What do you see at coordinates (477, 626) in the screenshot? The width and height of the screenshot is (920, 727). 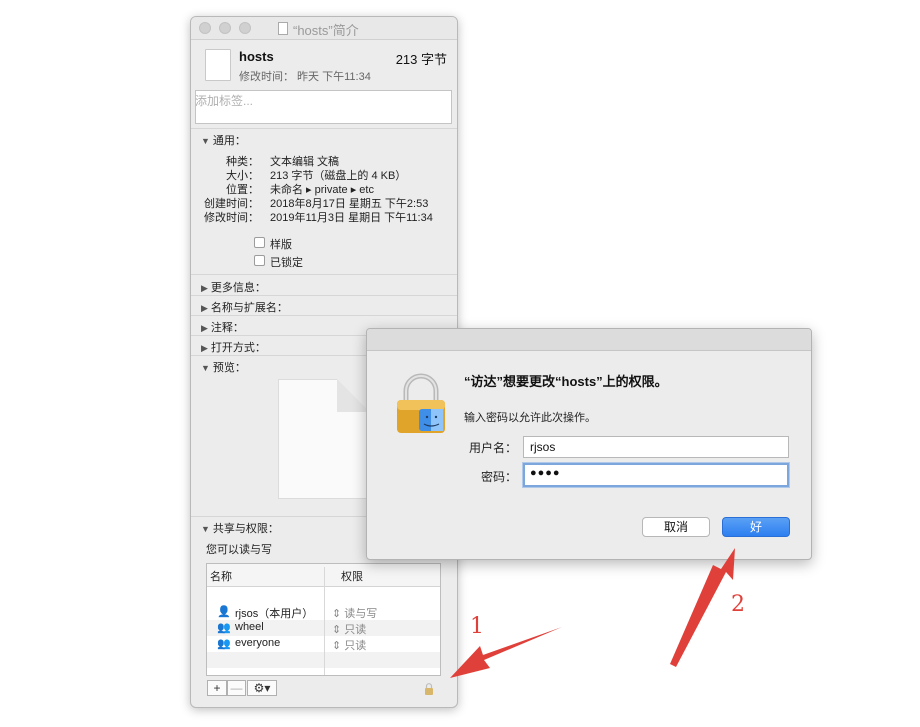 I see `annotation-label-1: 1` at bounding box center [477, 626].